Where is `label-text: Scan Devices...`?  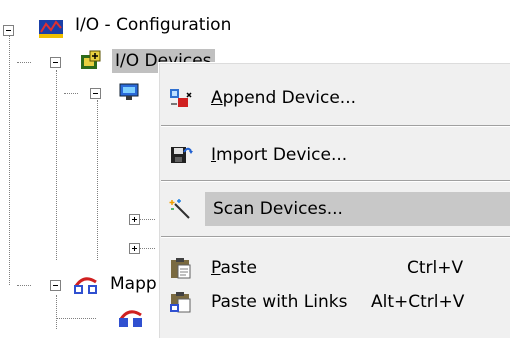 label-text: Scan Devices... is located at coordinates (278, 209).